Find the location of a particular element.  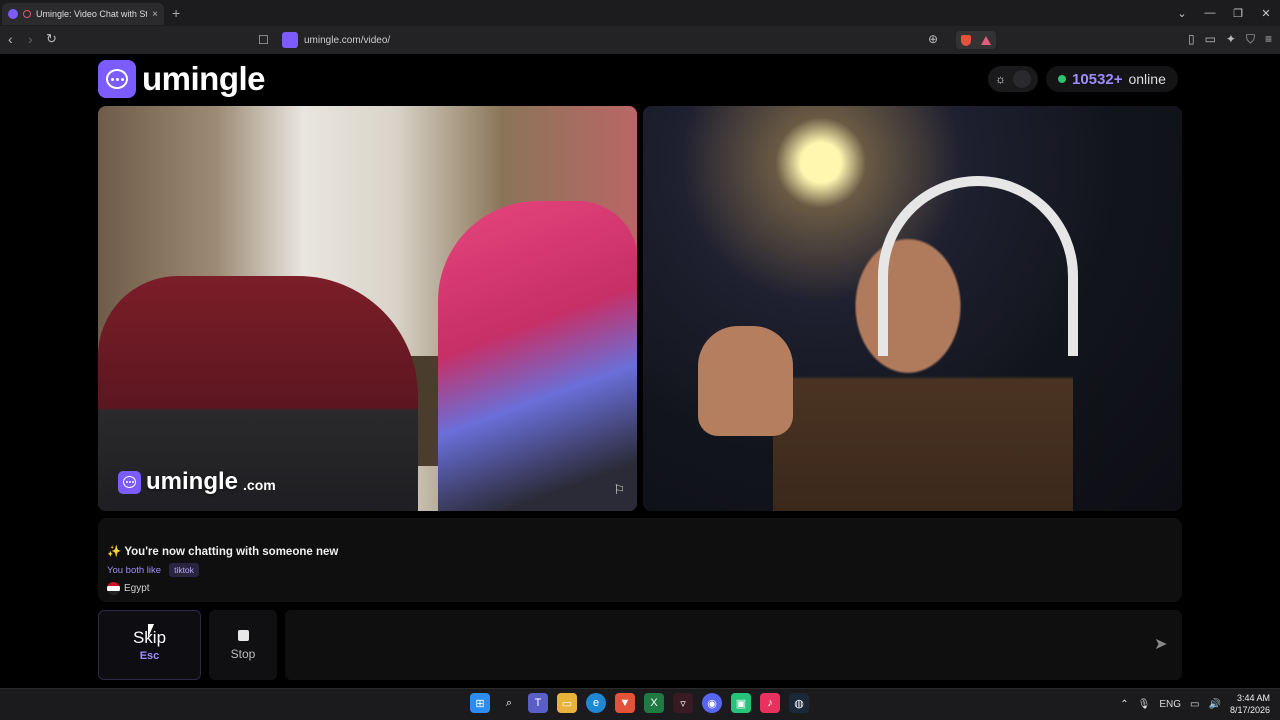

skip-shortcut: Esc is located at coordinates (149, 656).